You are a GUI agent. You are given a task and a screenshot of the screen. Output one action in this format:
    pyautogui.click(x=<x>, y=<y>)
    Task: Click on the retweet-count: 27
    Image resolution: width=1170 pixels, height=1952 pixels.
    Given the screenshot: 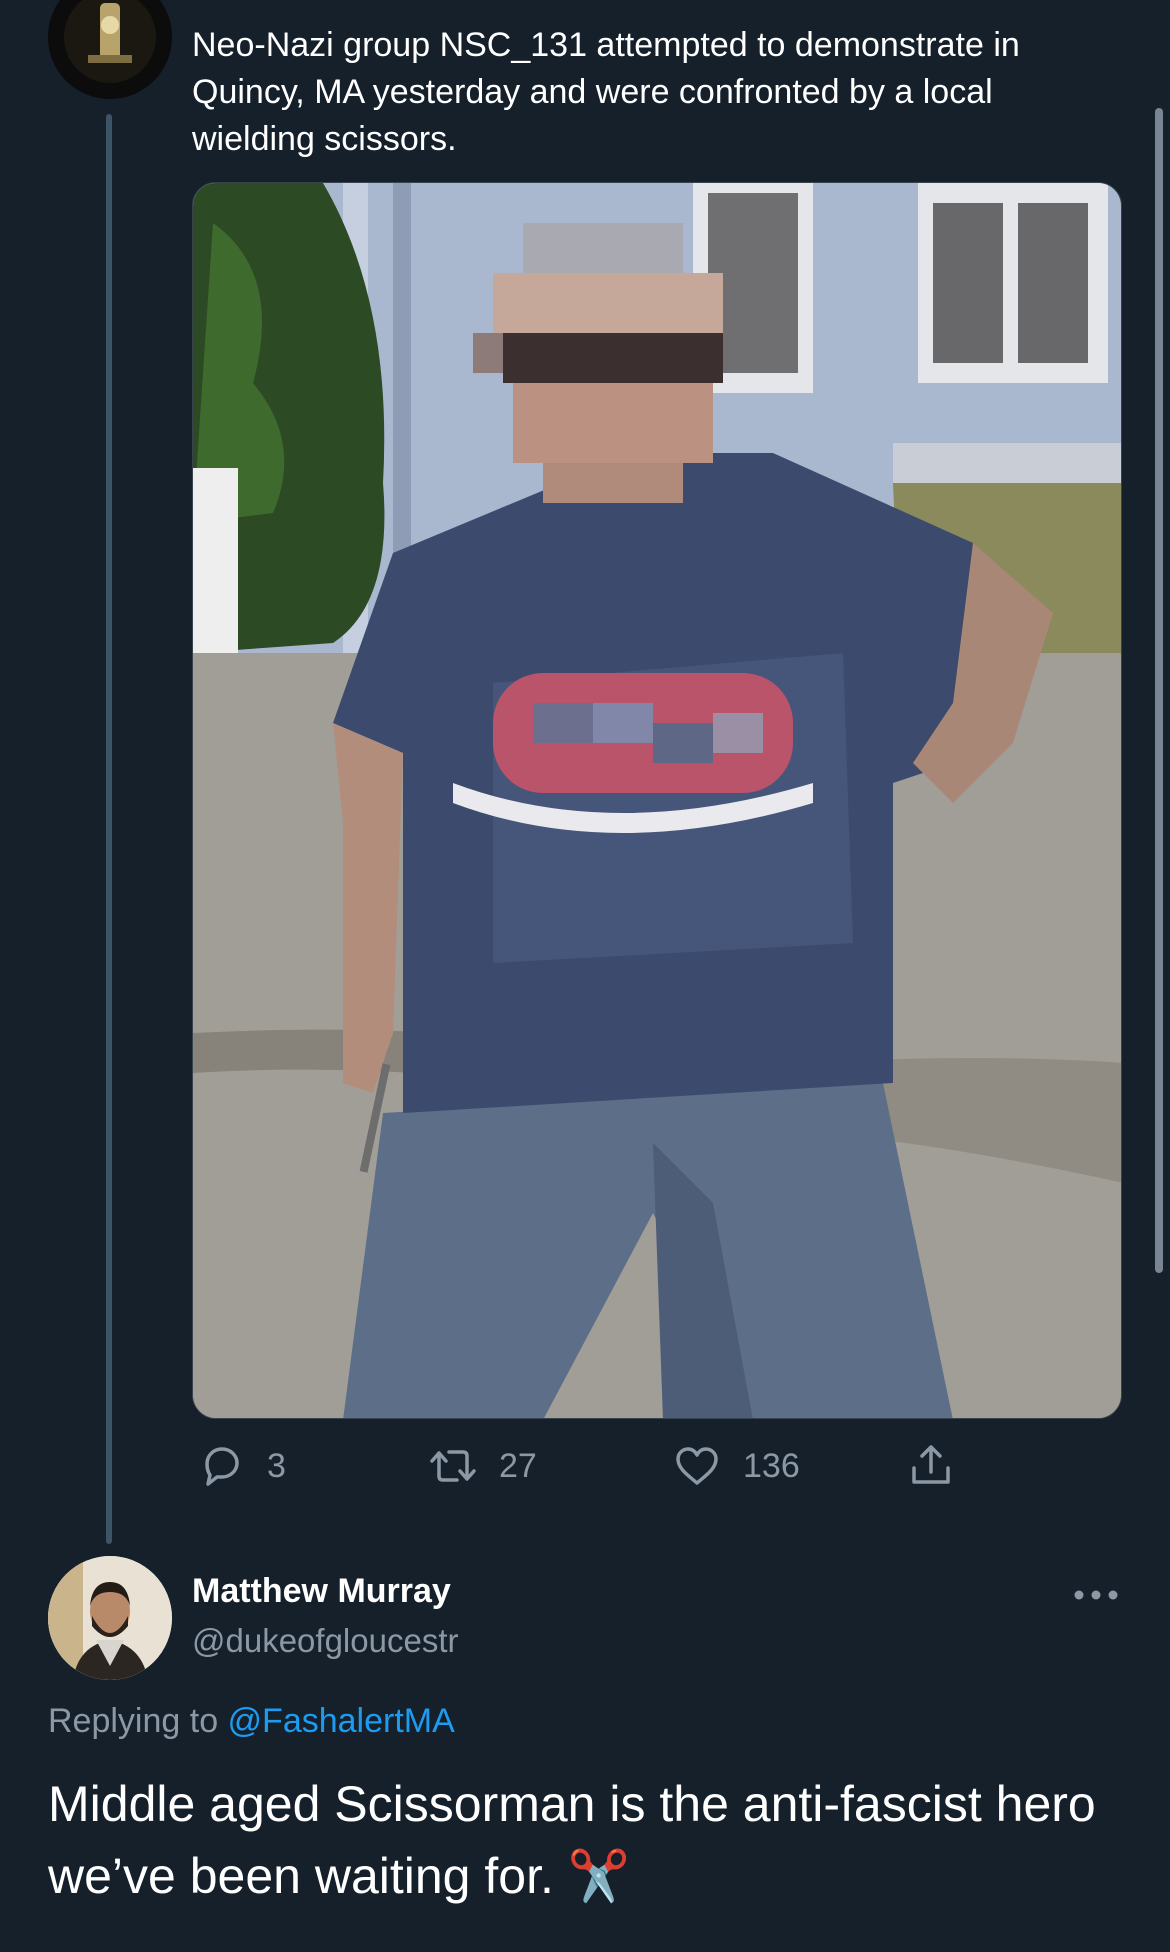 What is the action you would take?
    pyautogui.click(x=518, y=1465)
    